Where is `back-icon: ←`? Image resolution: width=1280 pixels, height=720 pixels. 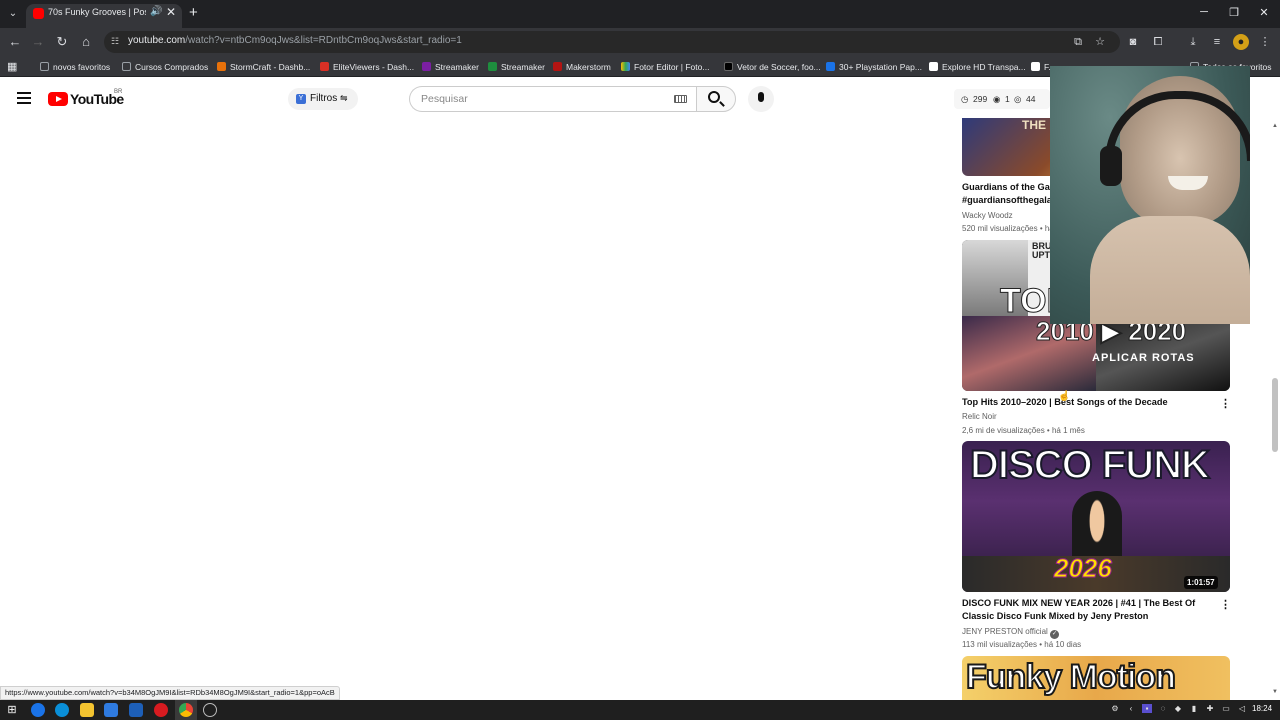
back-icon: ← is located at coordinates (15, 42).